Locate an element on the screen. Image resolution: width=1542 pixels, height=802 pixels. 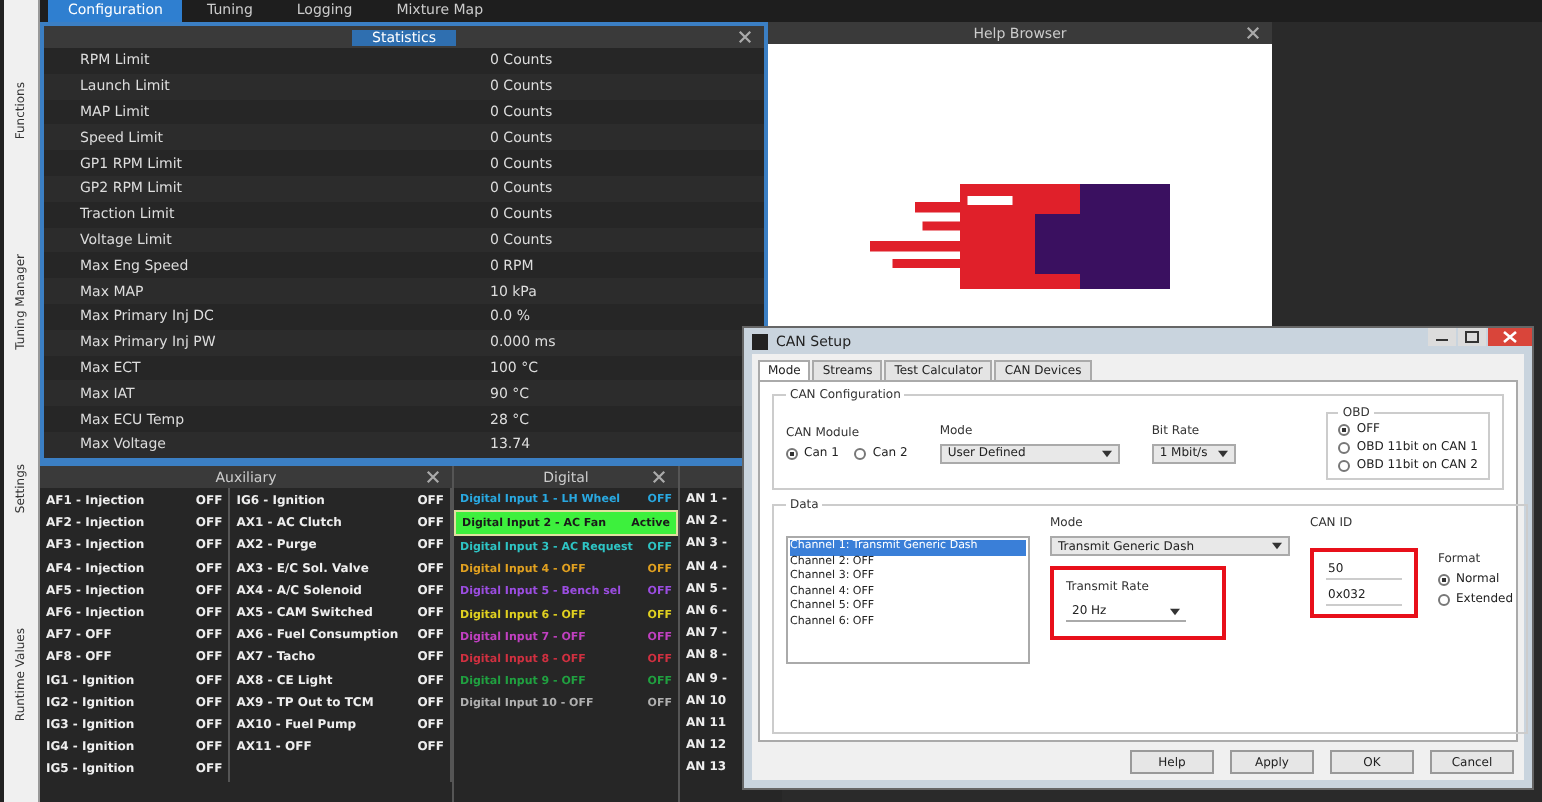
maximize-icon is located at coordinates (1472, 337).